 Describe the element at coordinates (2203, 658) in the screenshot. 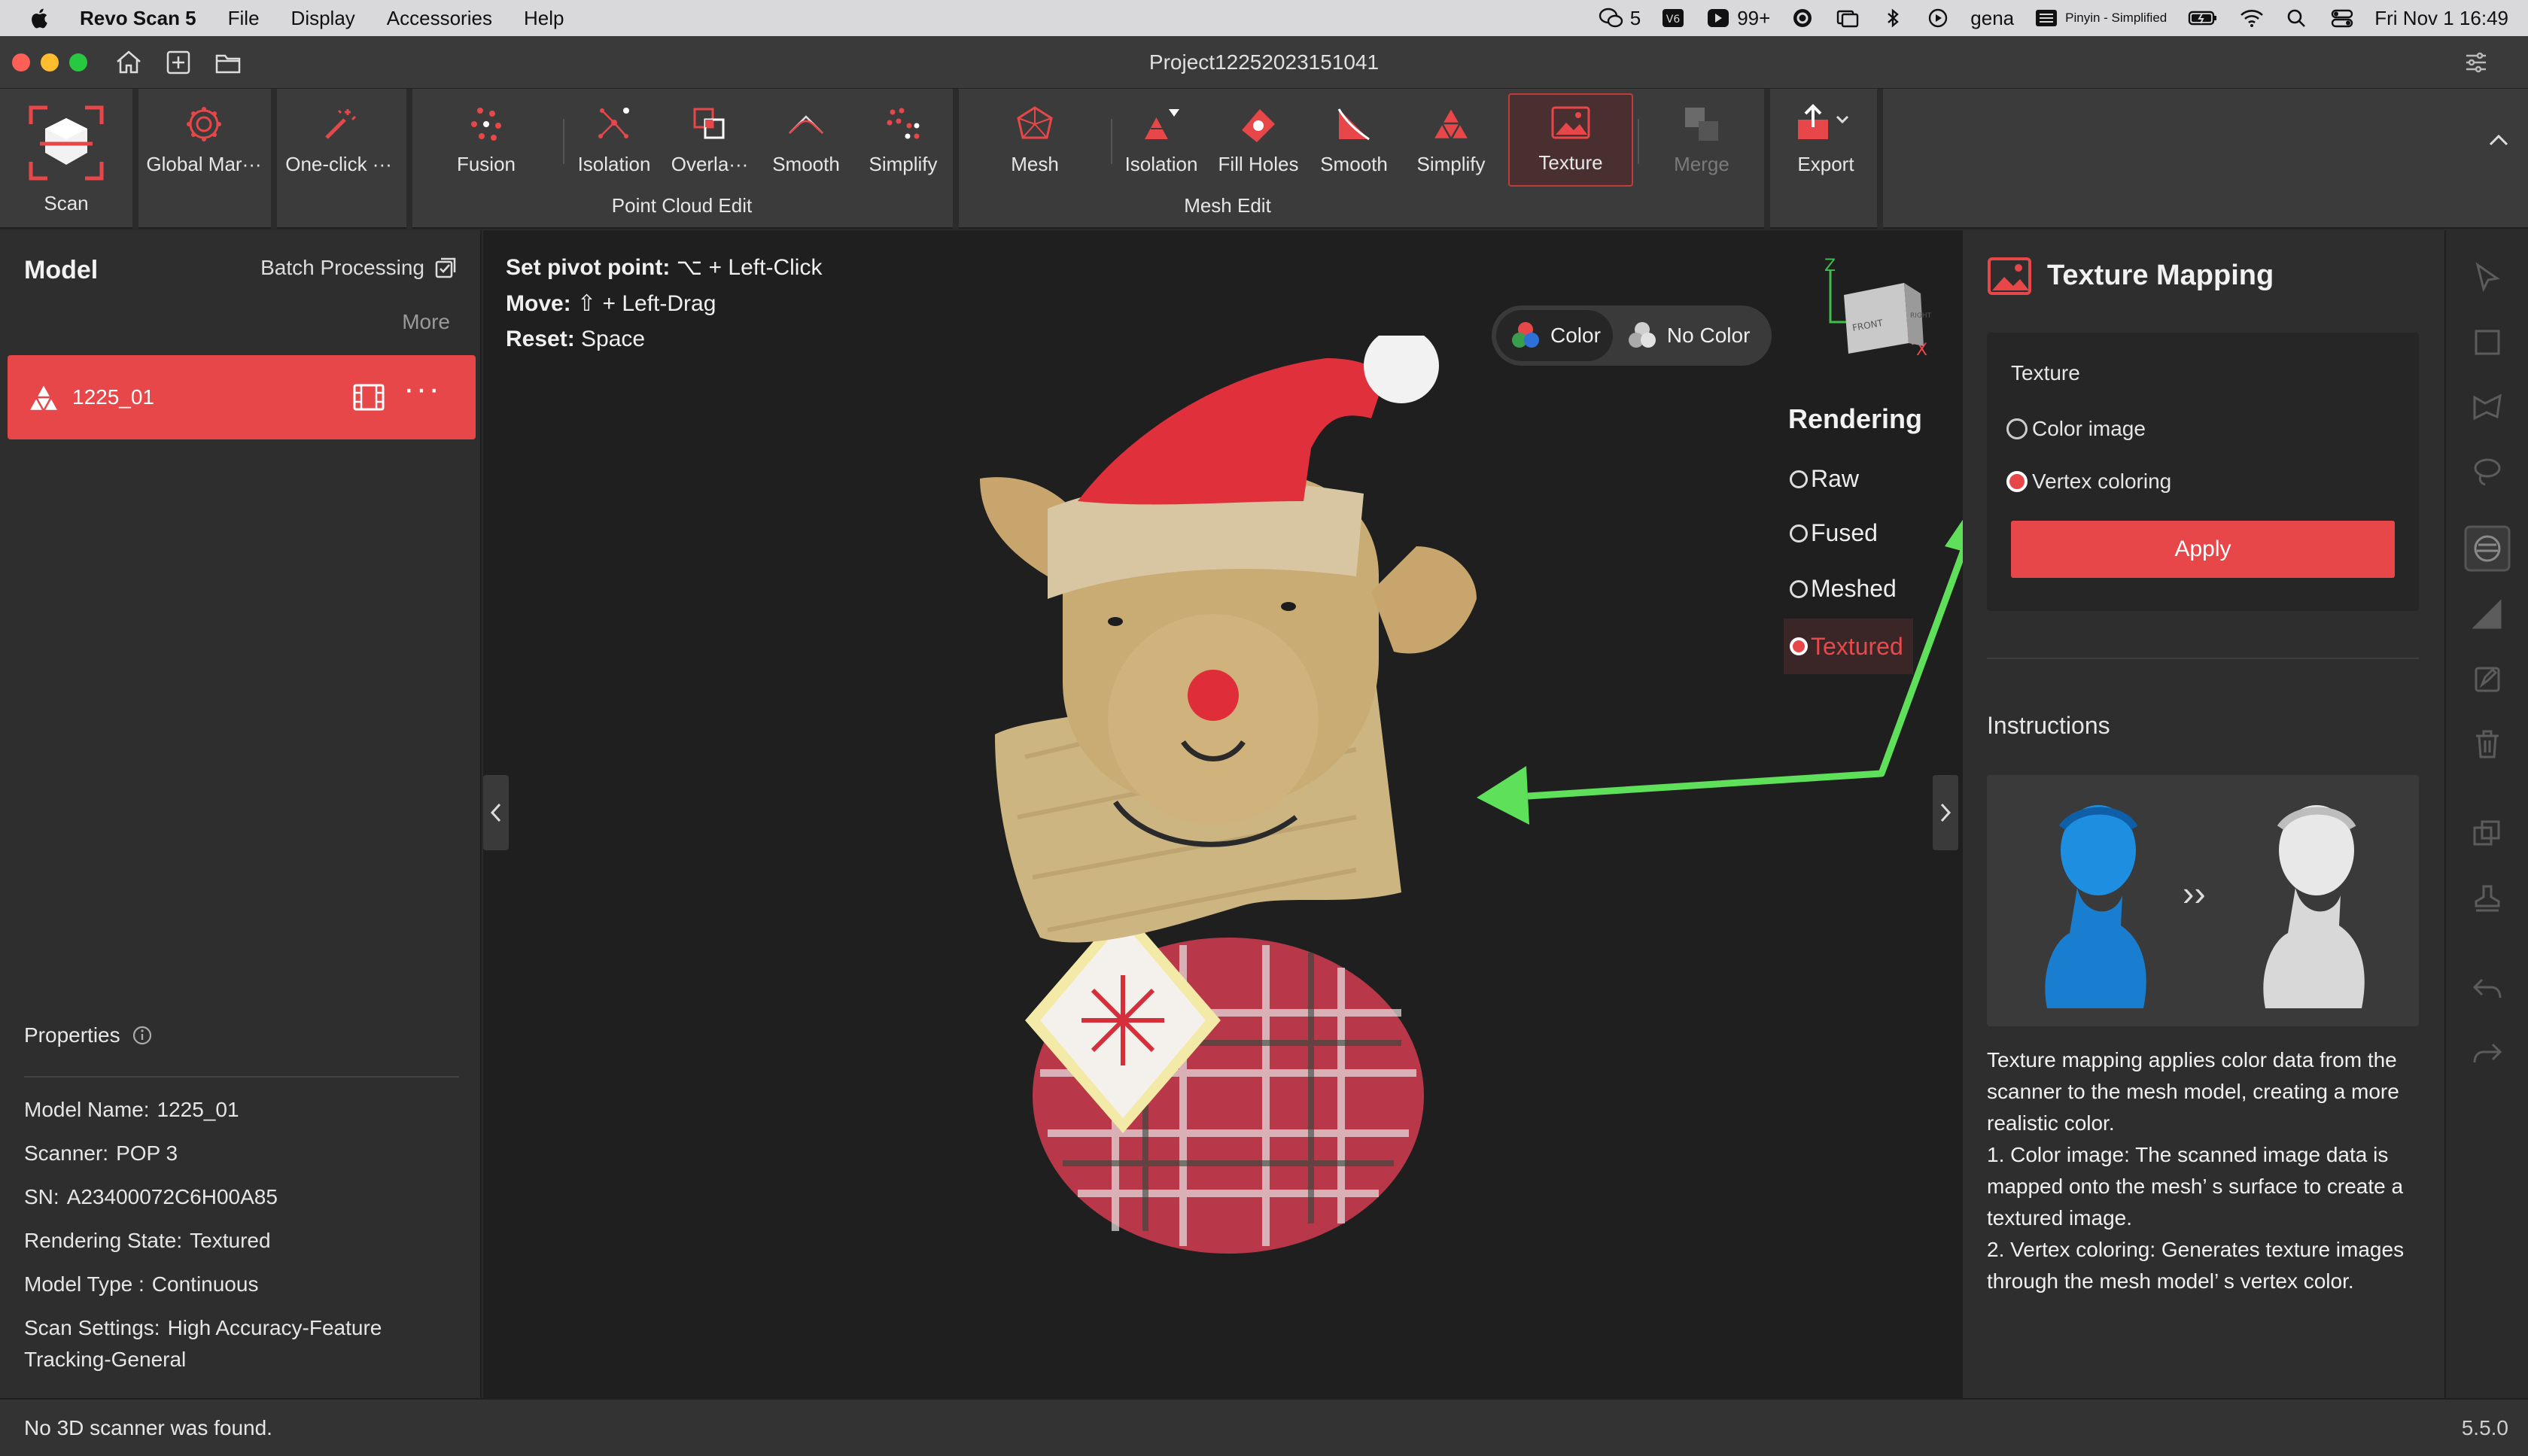

I see `panel-divider` at that location.